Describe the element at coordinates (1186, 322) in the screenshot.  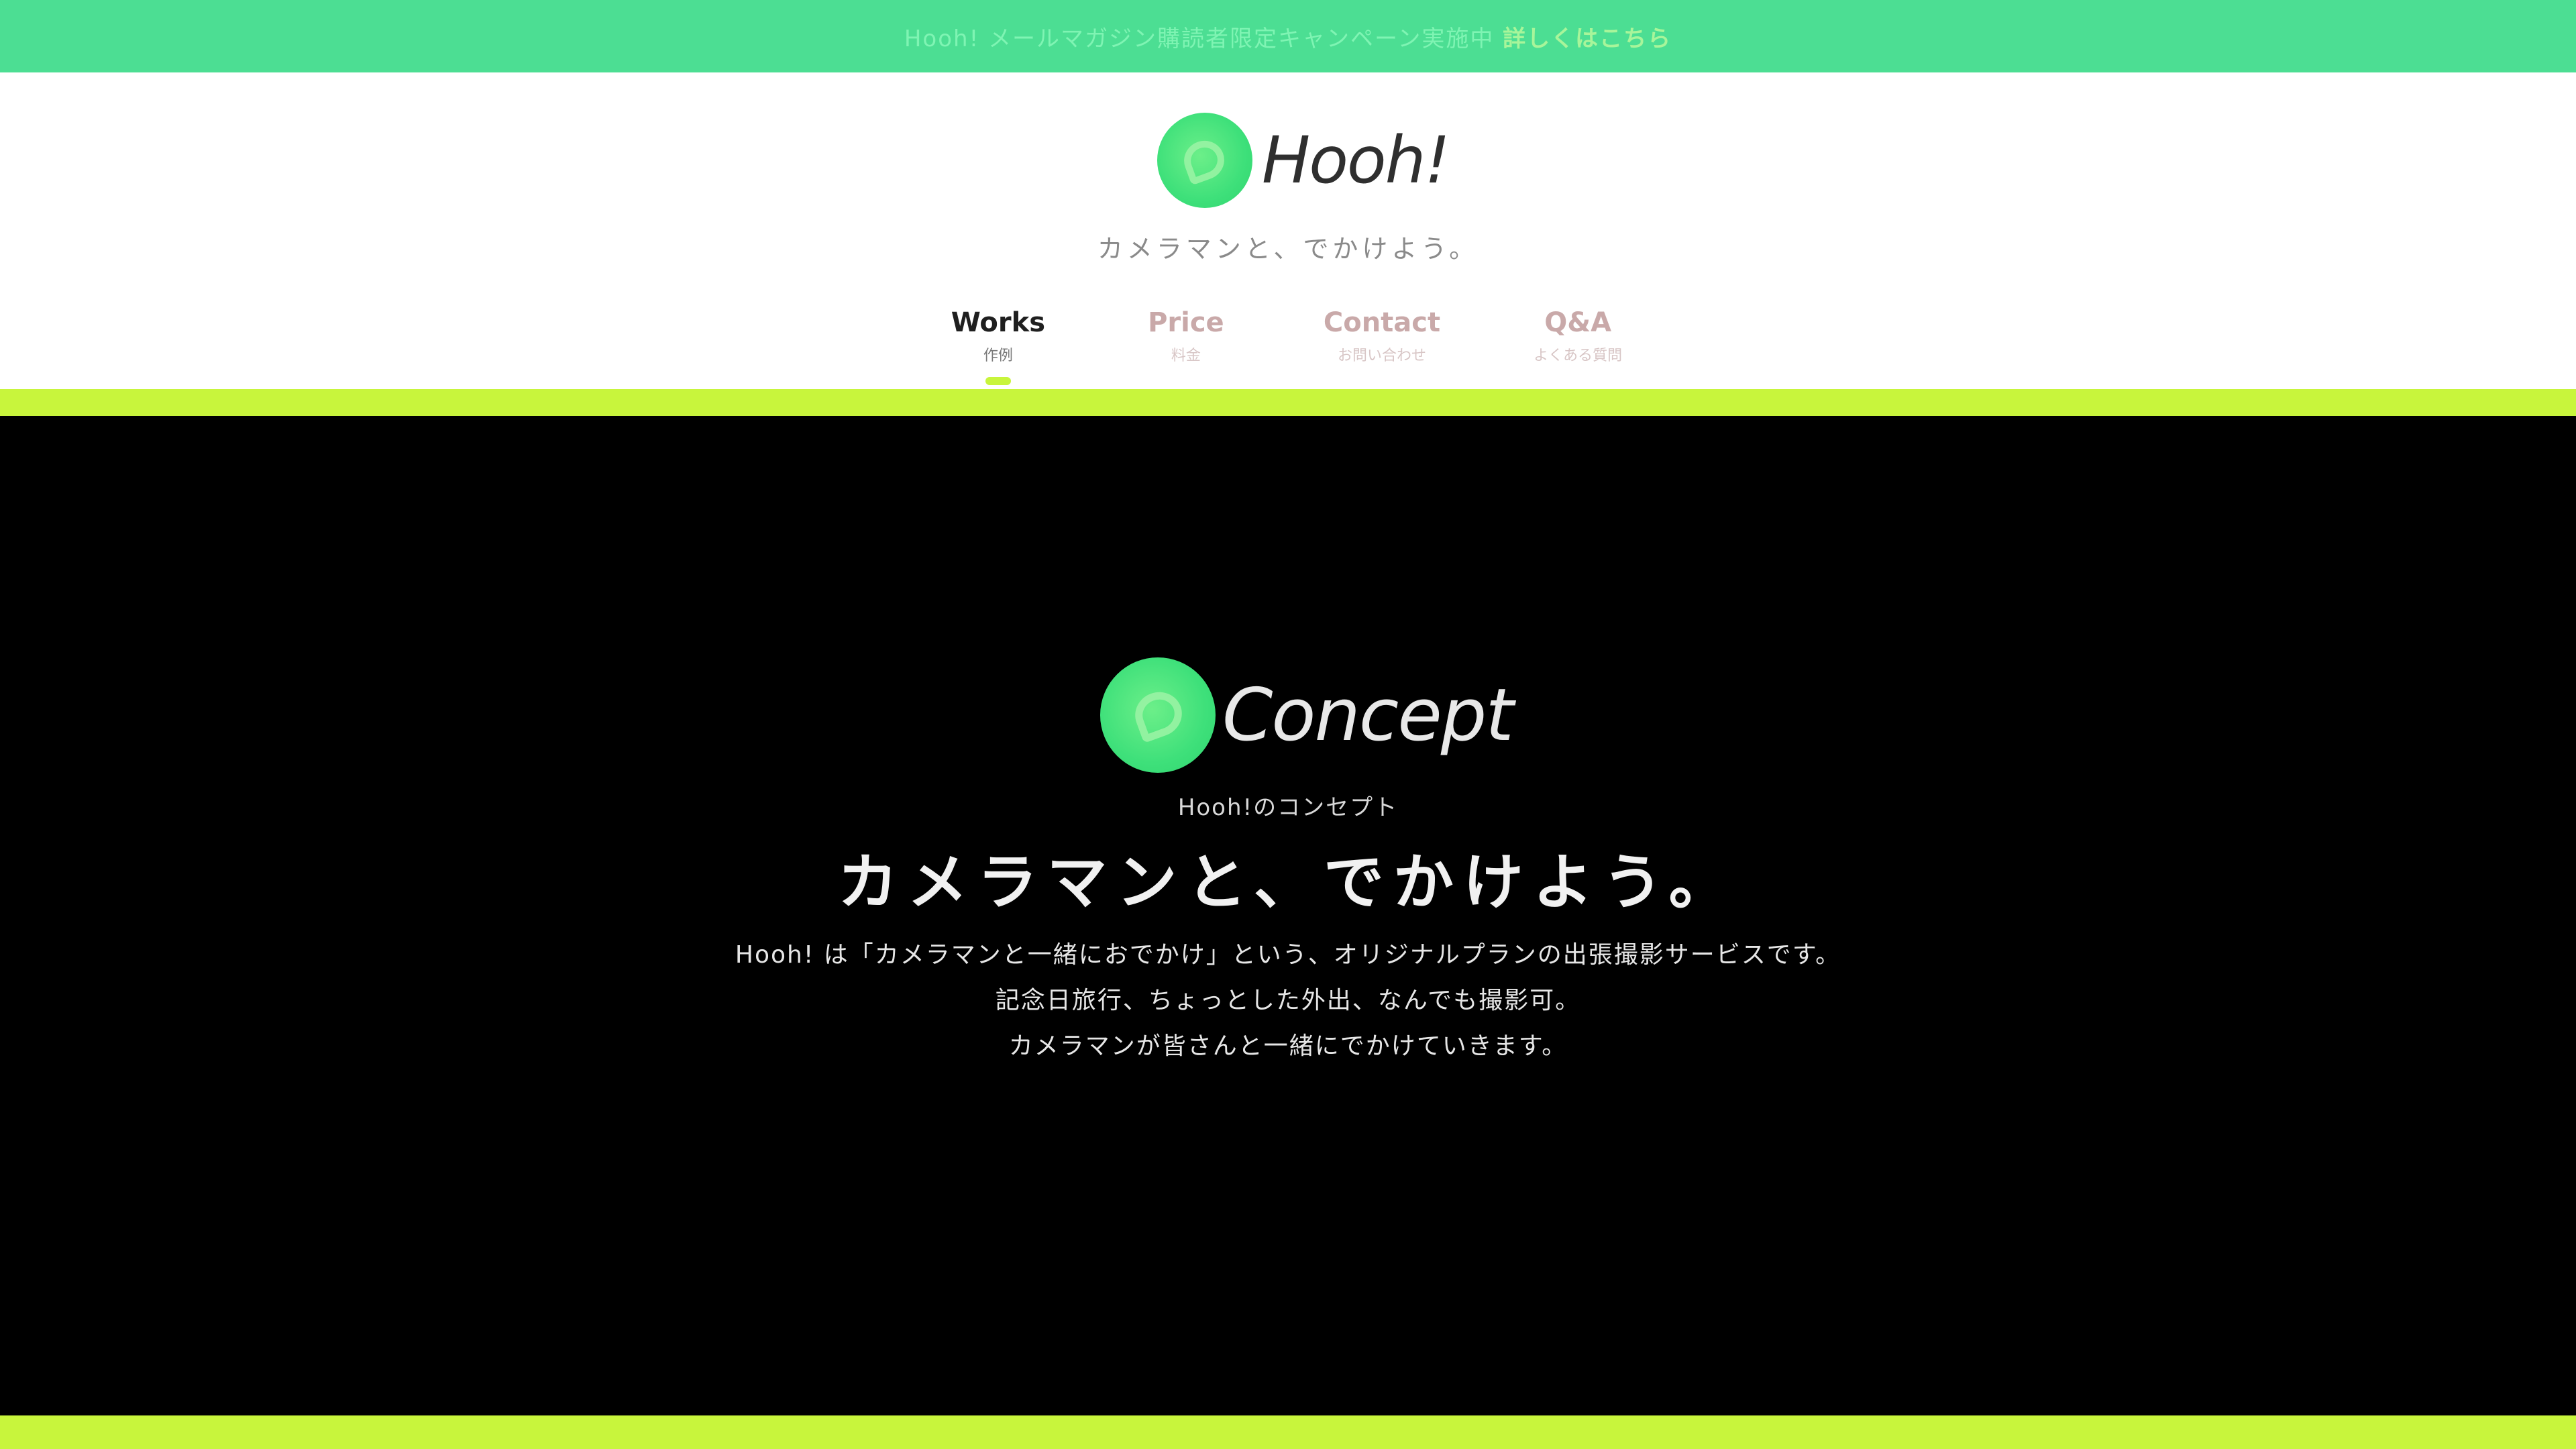
I see `nav-item-label: Price` at that location.